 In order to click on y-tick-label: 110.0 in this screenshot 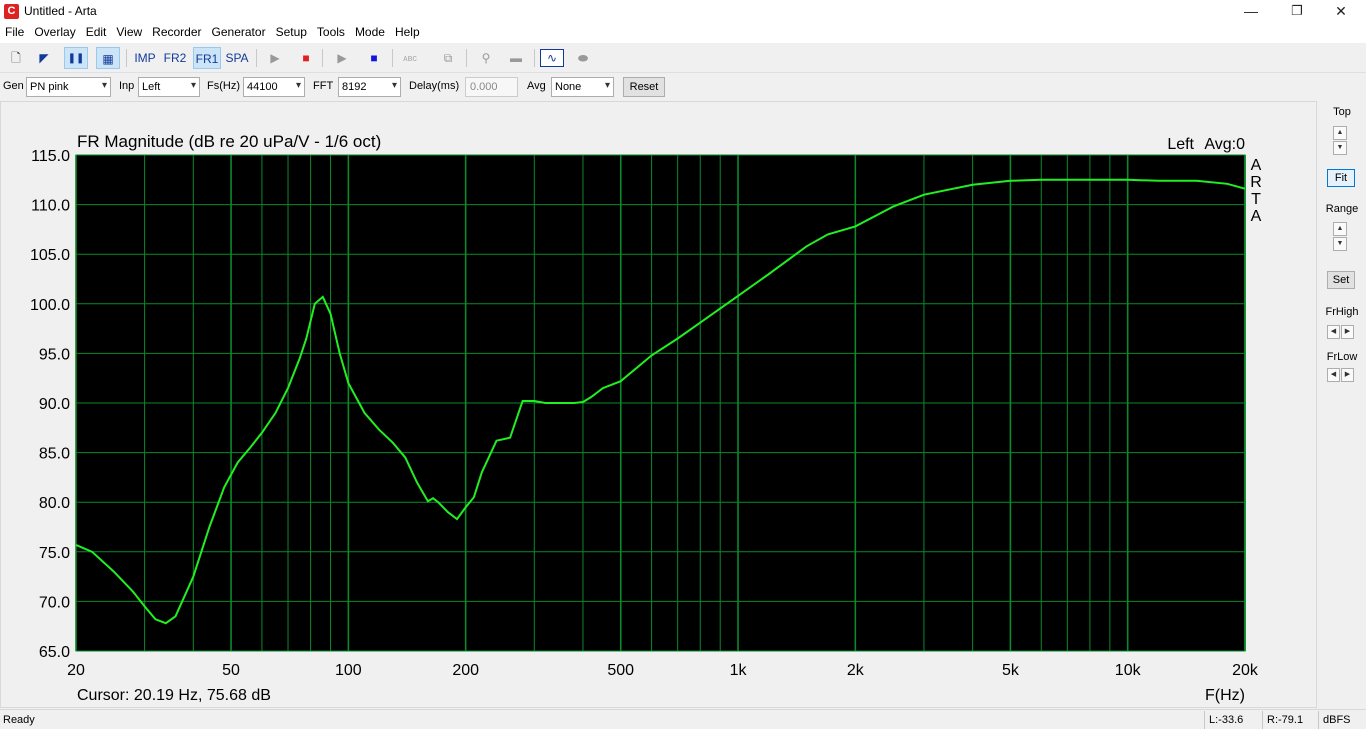, I will do `click(50, 206)`.